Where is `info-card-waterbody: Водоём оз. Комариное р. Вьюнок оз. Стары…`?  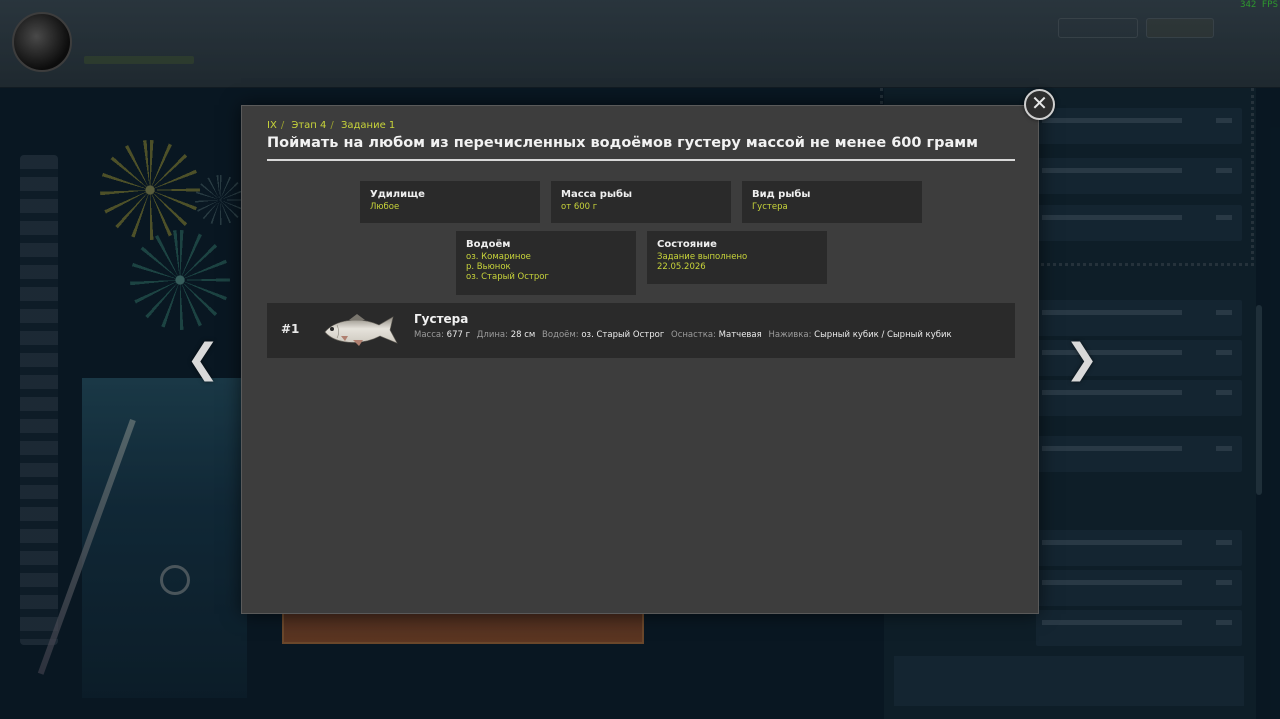 info-card-waterbody: Водоём оз. Комариное р. Вьюнок оз. Стары… is located at coordinates (546, 263).